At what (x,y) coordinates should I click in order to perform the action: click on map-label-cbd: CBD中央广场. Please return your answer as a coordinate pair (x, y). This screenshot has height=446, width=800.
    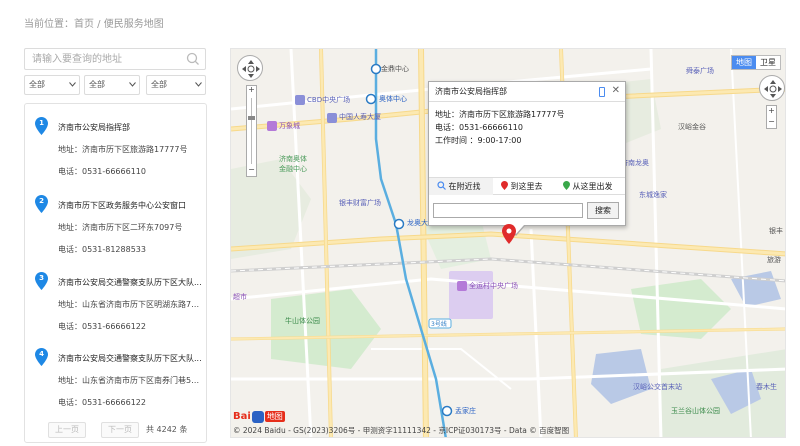
    Looking at the image, I should click on (329, 100).